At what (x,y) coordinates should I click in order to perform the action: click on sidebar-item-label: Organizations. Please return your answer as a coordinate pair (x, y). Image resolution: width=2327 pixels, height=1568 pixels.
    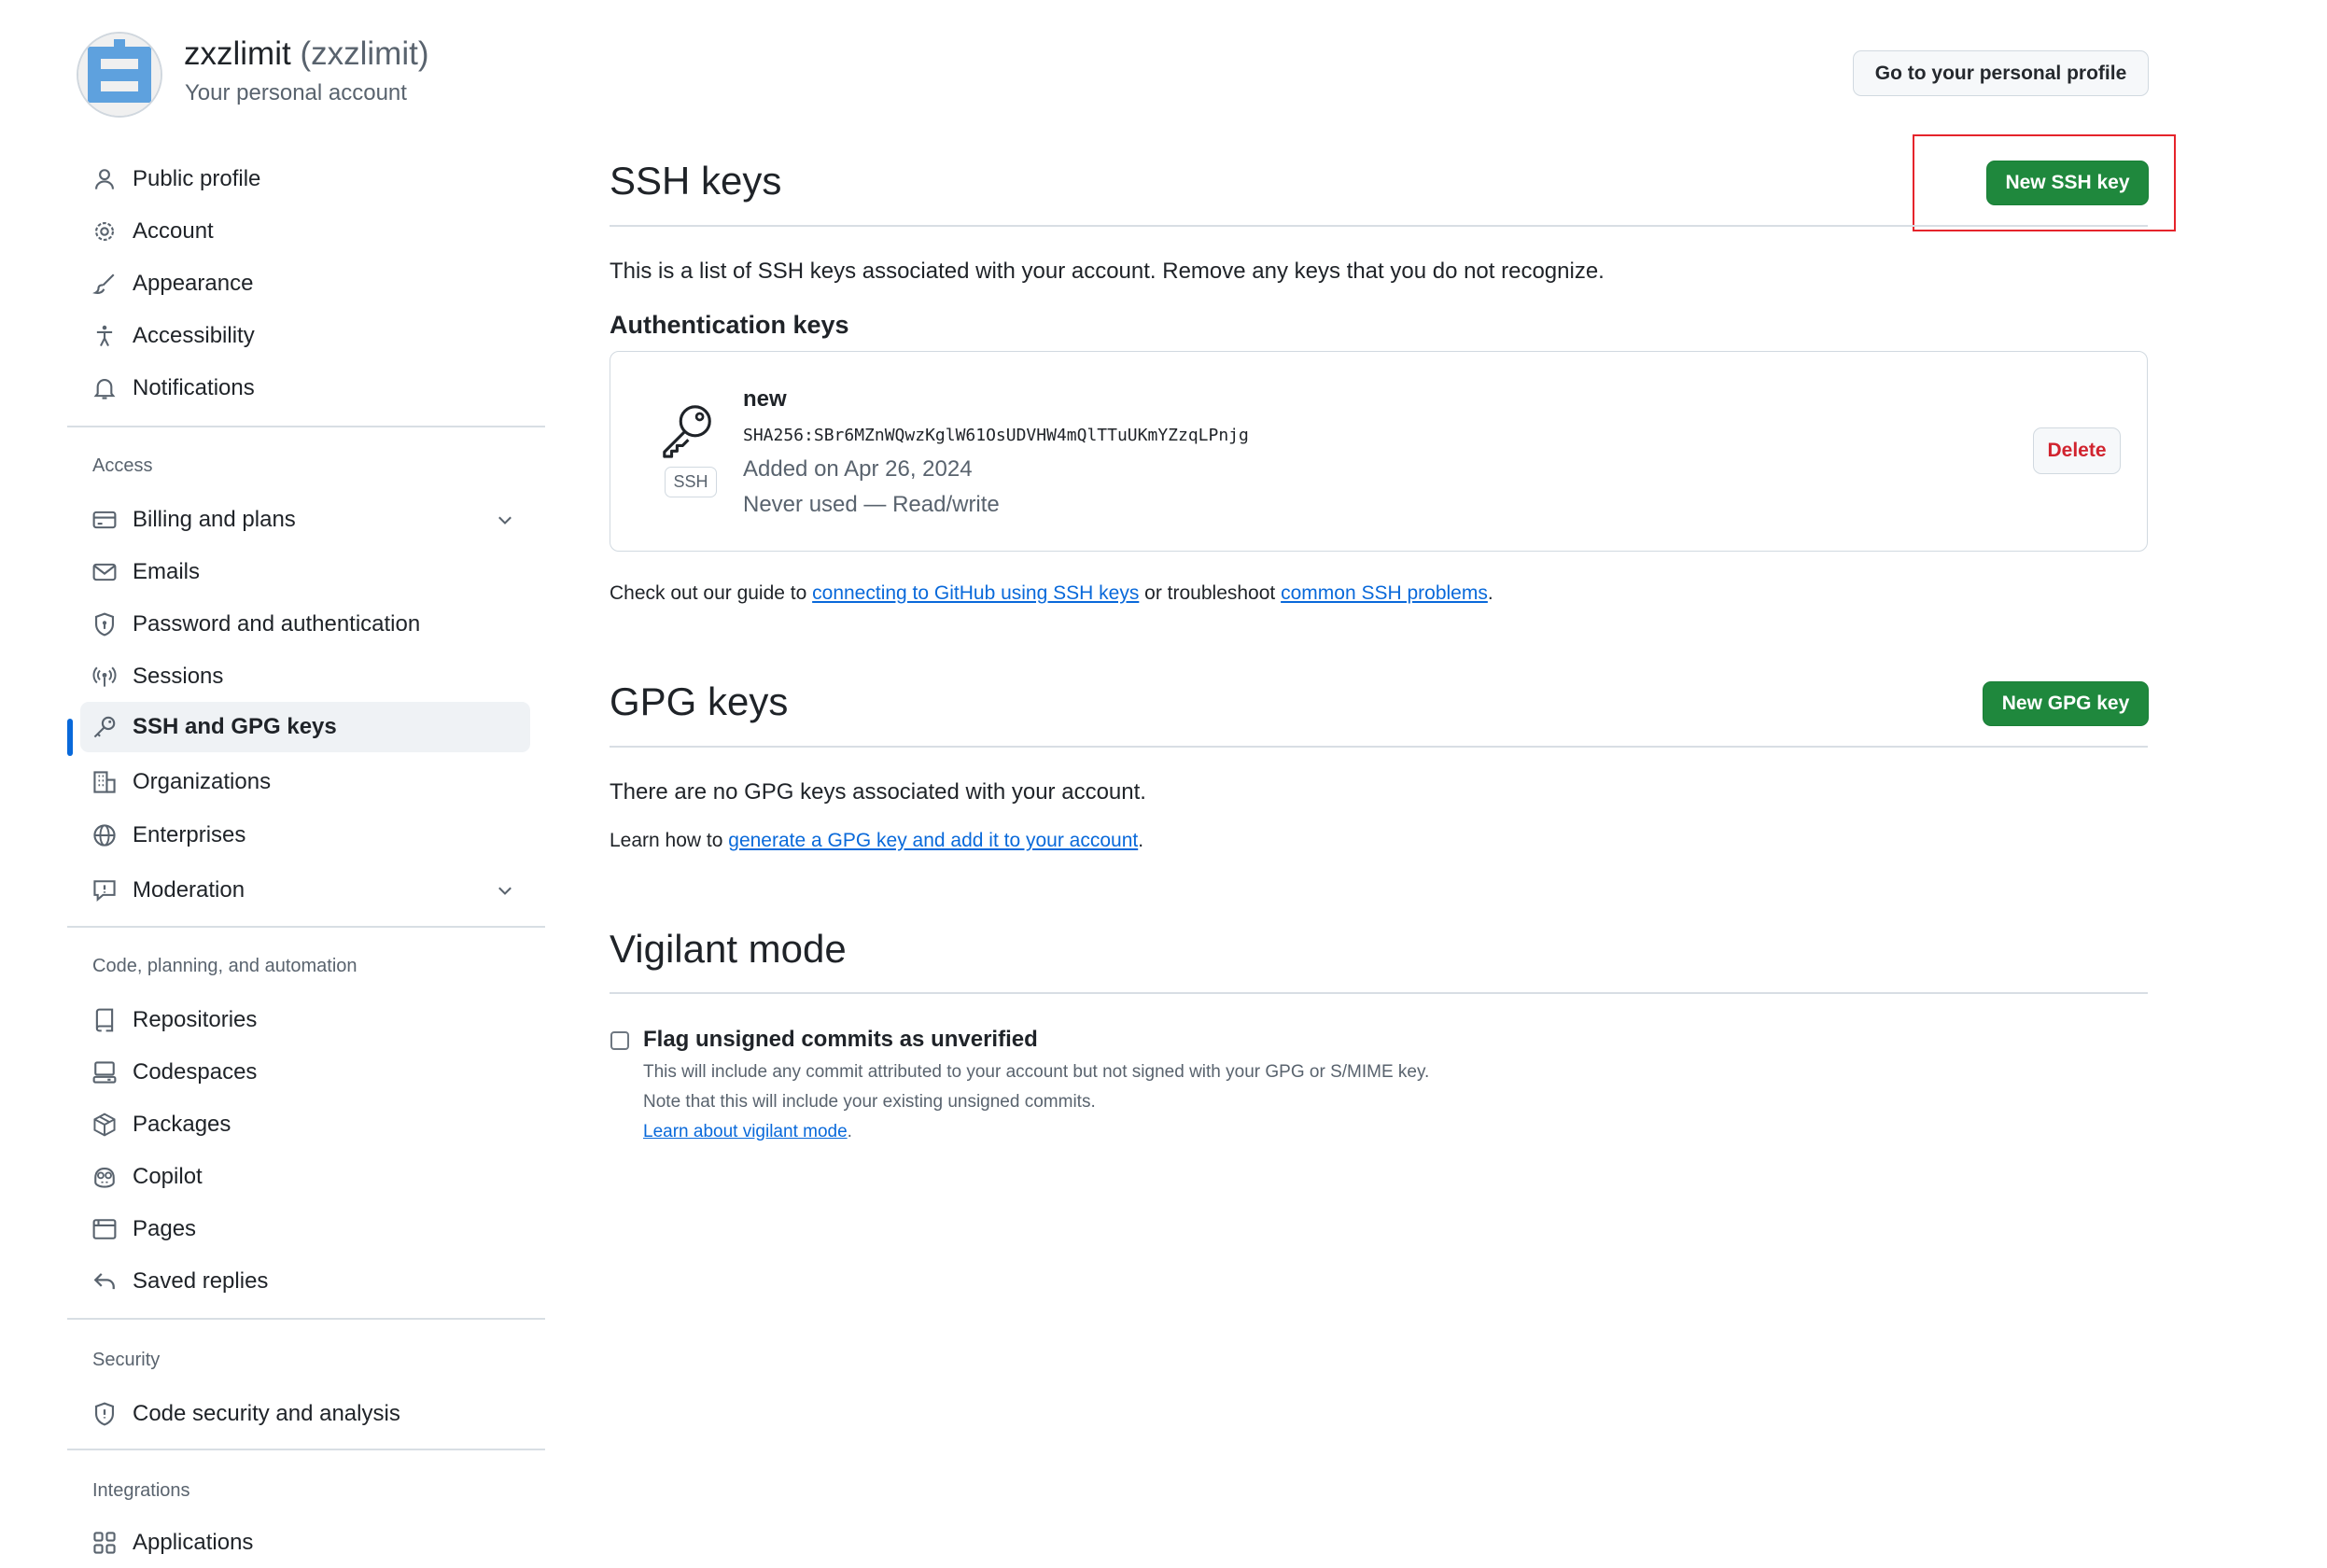
    Looking at the image, I should click on (202, 781).